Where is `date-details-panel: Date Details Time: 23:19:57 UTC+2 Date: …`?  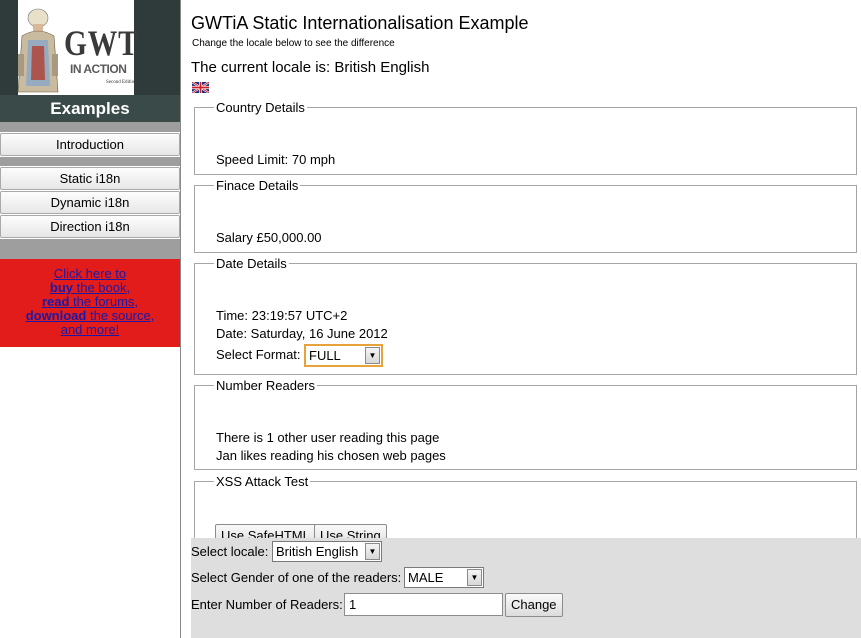 date-details-panel: Date Details Time: 23:19:57 UTC+2 Date: … is located at coordinates (525, 315).